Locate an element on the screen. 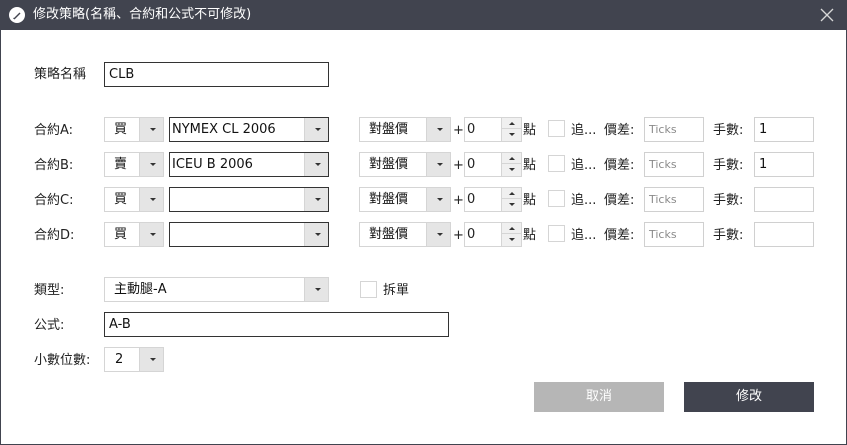 This screenshot has height=445, width=847. contract-d-price-type-value: 對盤價 is located at coordinates (389, 234).